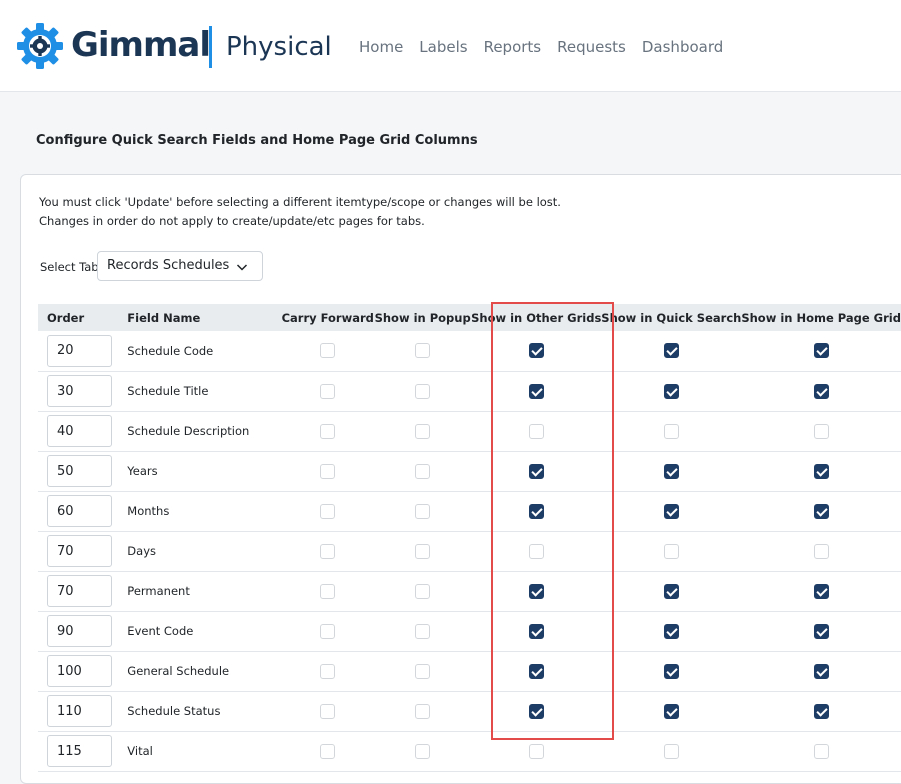 The width and height of the screenshot is (901, 784). Describe the element at coordinates (180, 266) in the screenshot. I see `select-tab-dropdown: Records Schedules` at that location.